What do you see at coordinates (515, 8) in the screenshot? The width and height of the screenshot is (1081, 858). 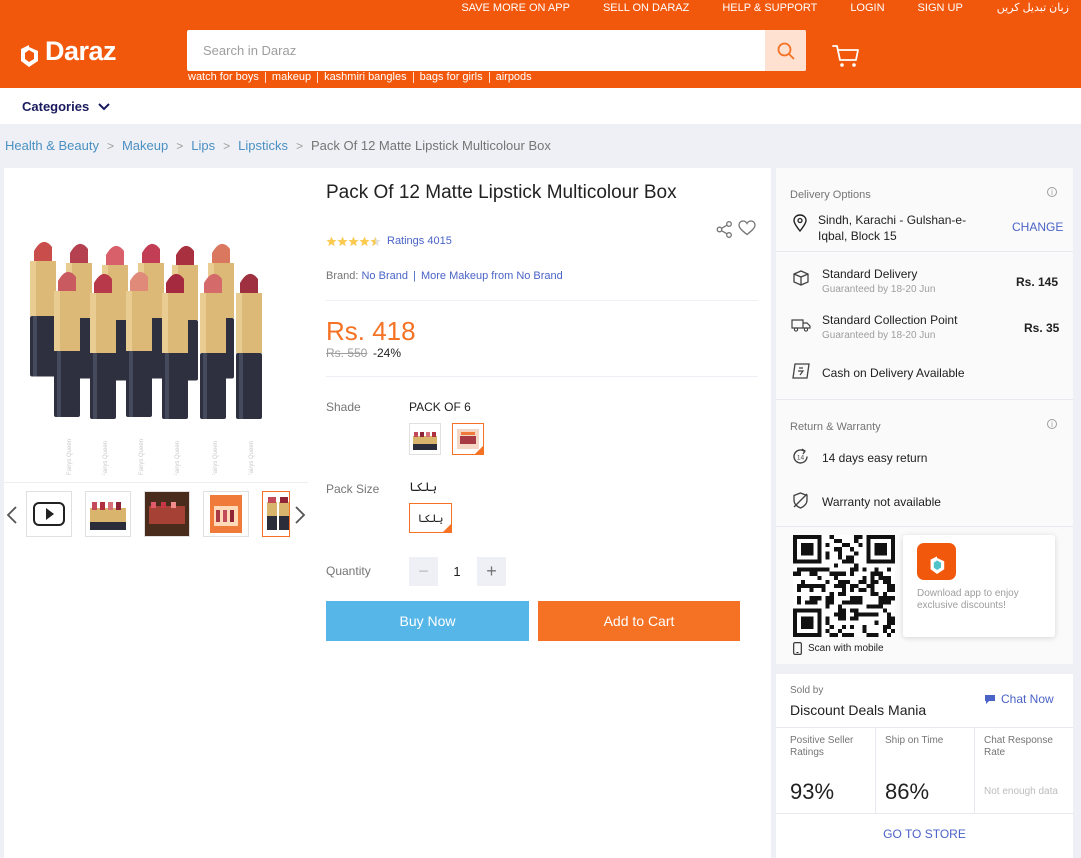 I see `save-more-on-app-link: SAVE MORE ON APP` at bounding box center [515, 8].